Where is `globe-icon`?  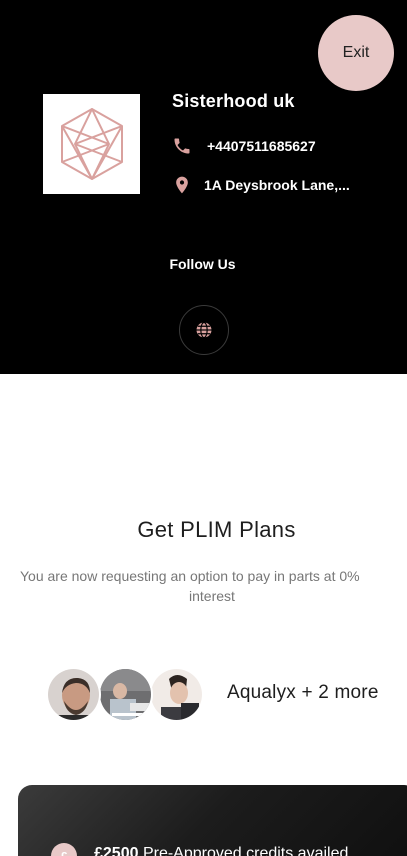 globe-icon is located at coordinates (204, 330).